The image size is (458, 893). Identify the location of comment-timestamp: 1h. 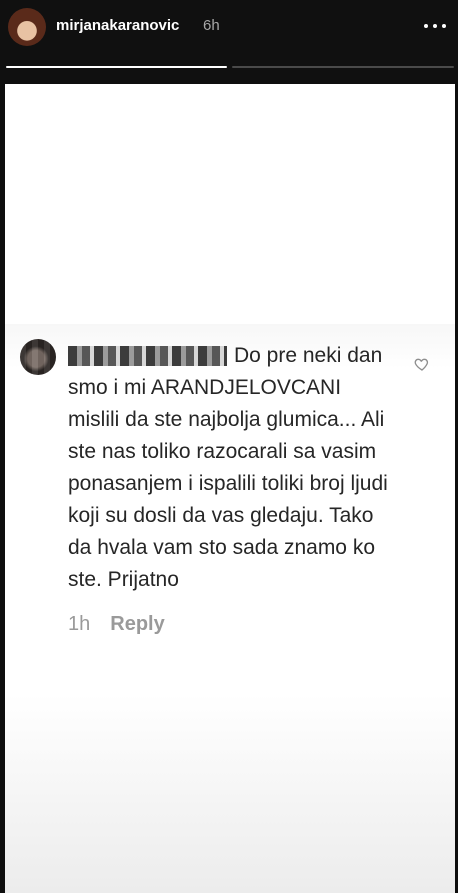
(79, 623).